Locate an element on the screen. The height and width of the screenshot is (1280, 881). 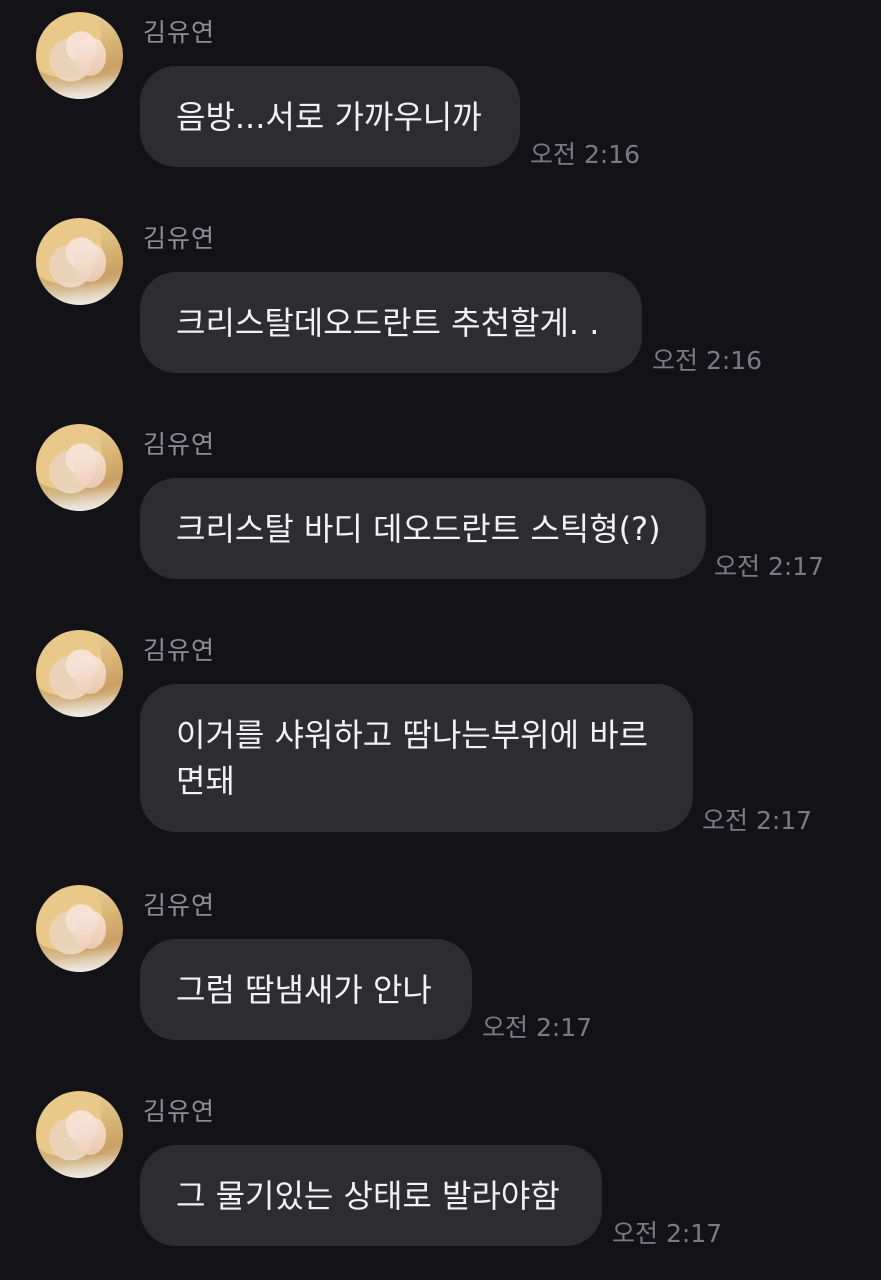
message-bubble: 음방...서로 가까우니까 is located at coordinates (330, 116).